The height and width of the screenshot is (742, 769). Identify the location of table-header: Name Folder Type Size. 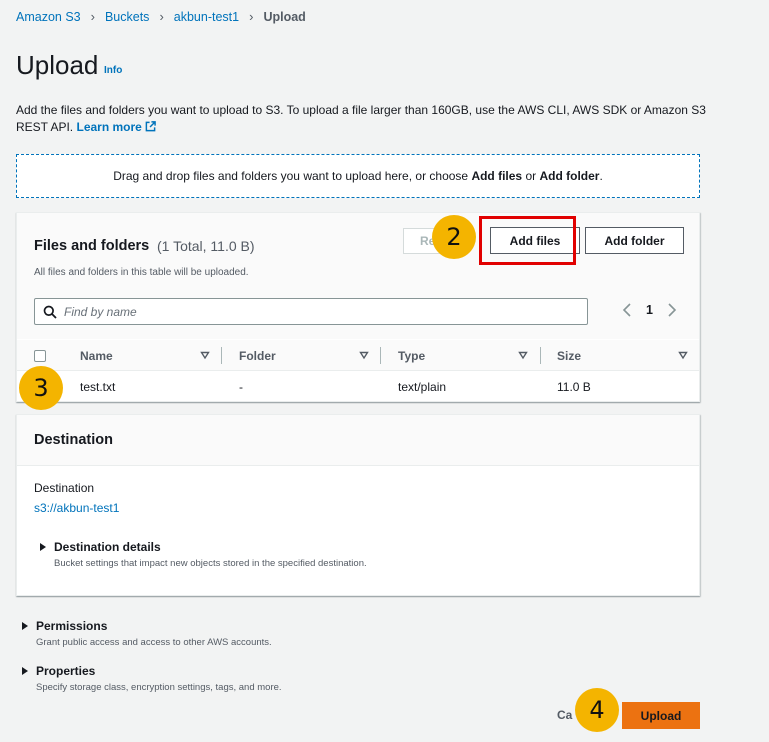
(358, 355).